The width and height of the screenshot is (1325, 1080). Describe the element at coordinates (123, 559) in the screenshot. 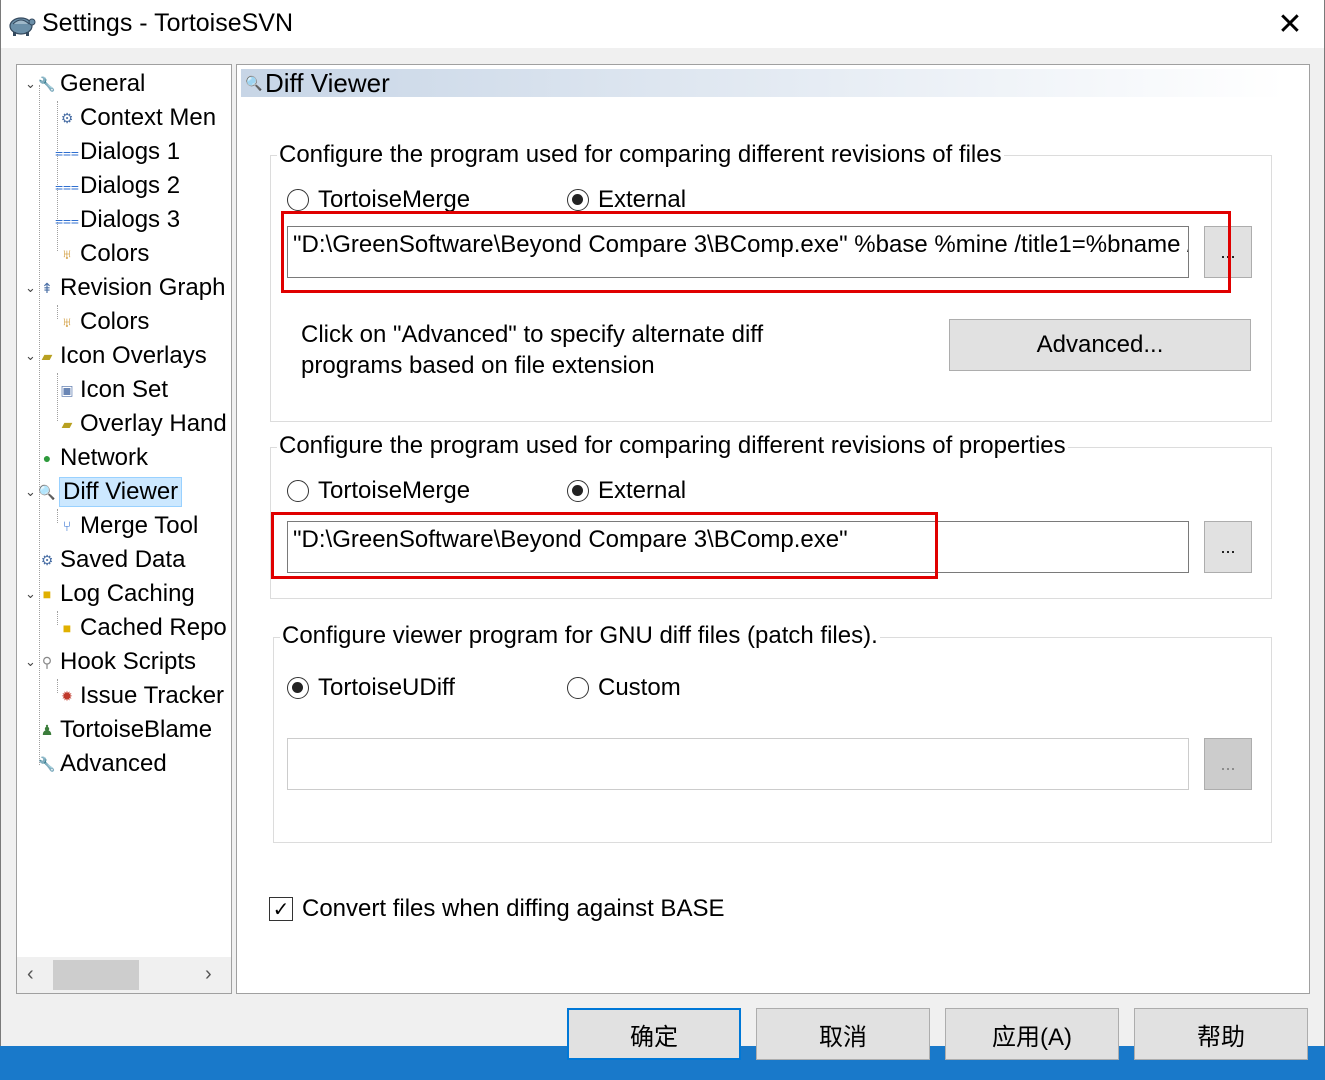

I see `tree-item-label: Saved Data` at that location.